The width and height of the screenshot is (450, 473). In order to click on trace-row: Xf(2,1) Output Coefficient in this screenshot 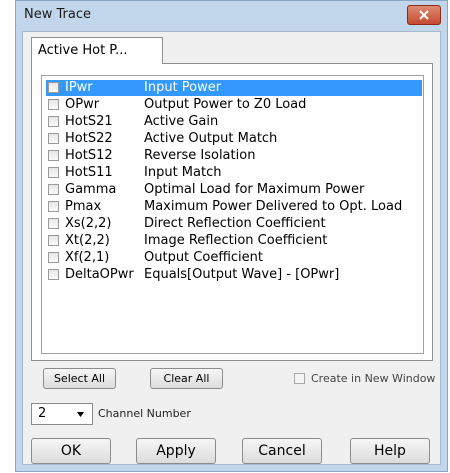, I will do `click(234, 258)`.